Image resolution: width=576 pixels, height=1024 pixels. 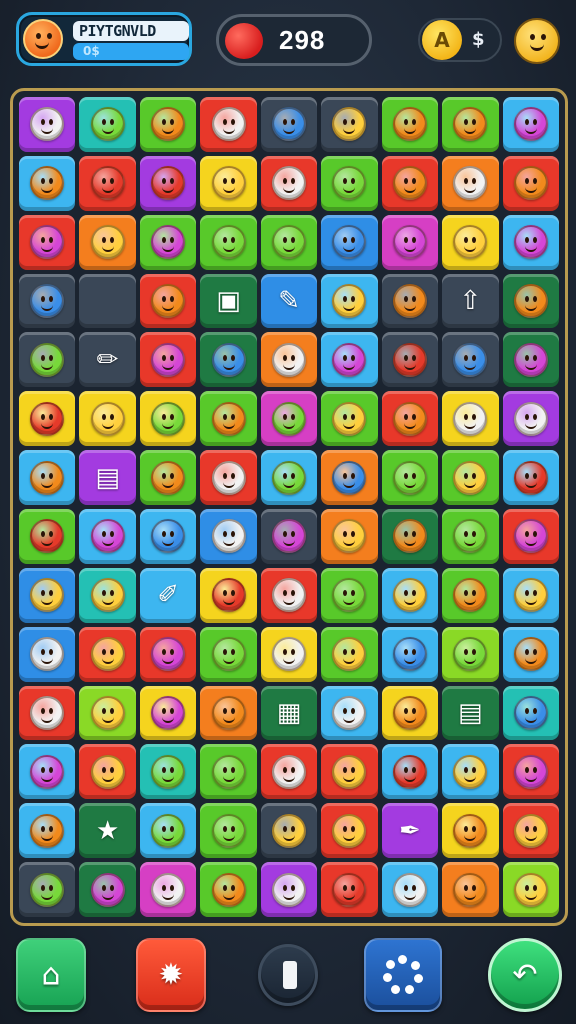 What do you see at coordinates (228, 301) in the screenshot?
I see `board-tile: ▣` at bounding box center [228, 301].